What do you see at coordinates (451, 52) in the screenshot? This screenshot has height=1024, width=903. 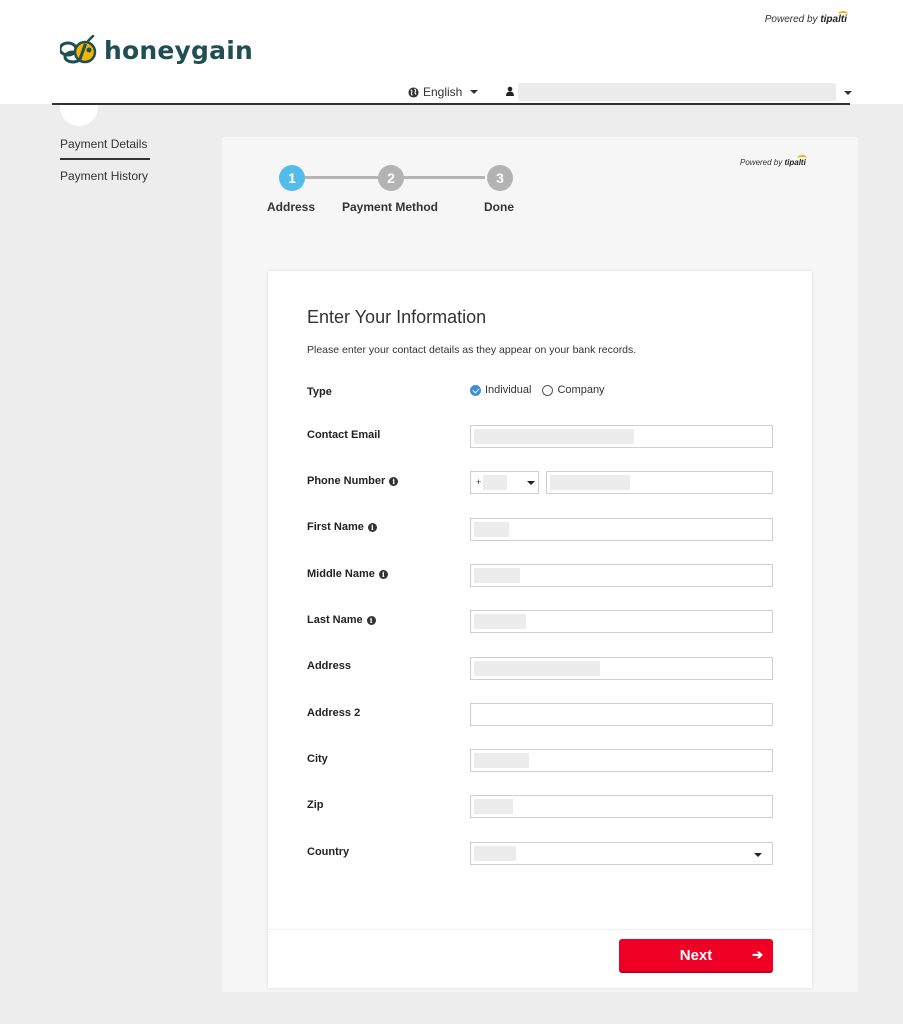 I see `top-bar: Powered by tipalti honeygain English` at bounding box center [451, 52].